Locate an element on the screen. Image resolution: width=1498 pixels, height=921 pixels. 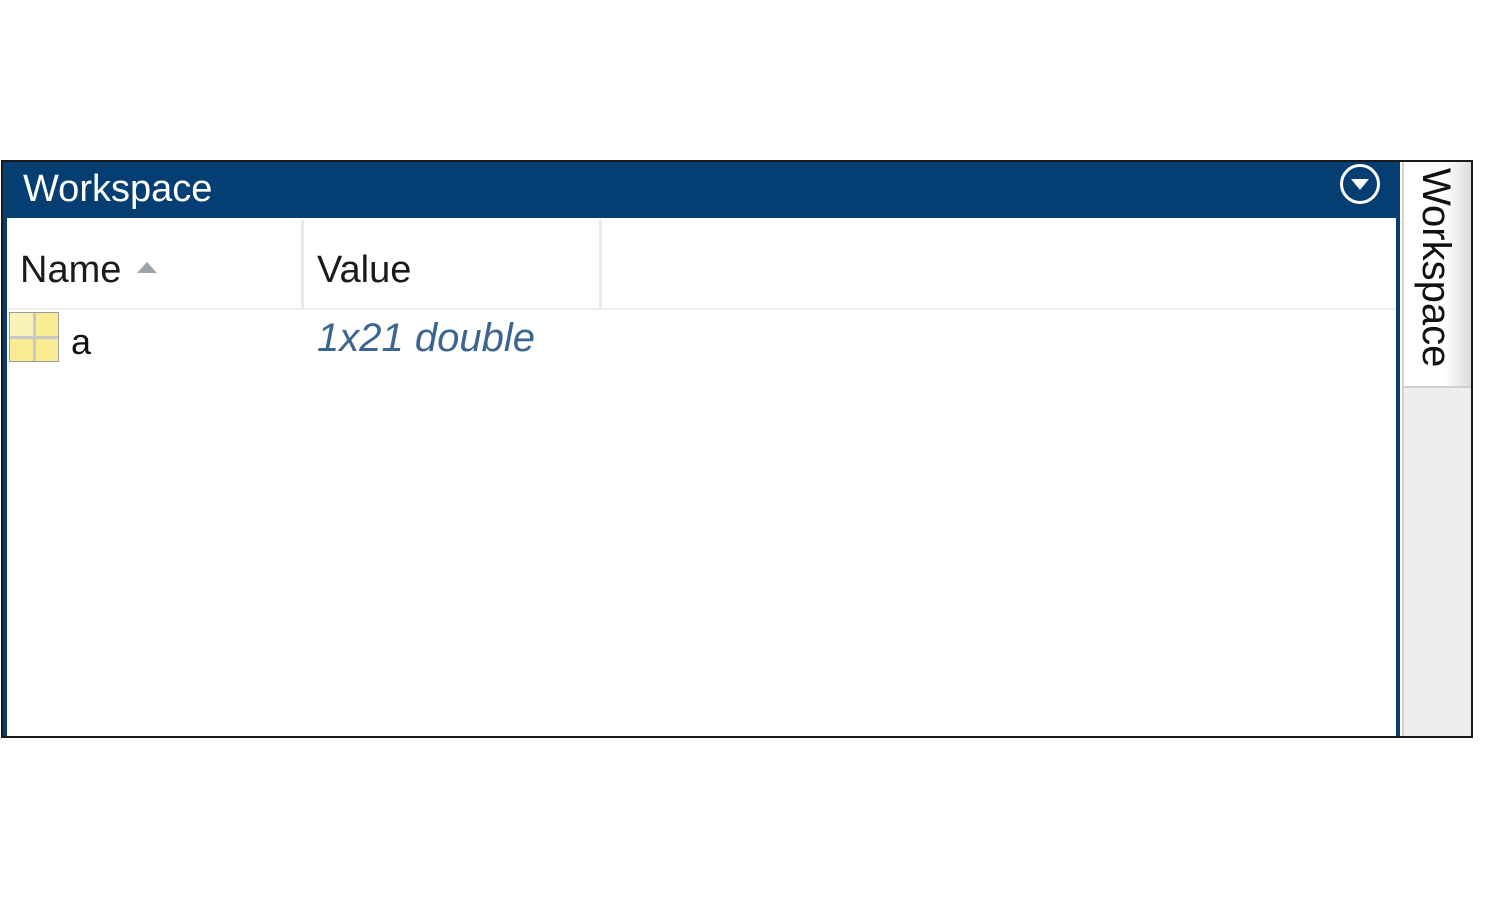
side-tab-workspace: Workspace is located at coordinates (1437, 275).